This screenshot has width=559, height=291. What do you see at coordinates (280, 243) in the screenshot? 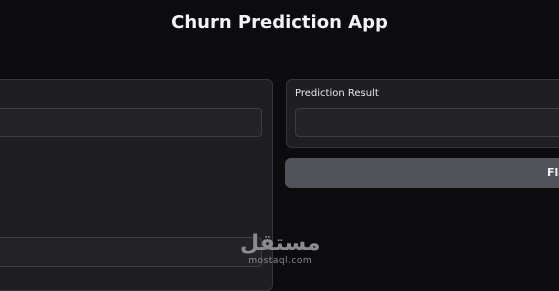
I see `watermark-arabic: مستقل` at bounding box center [280, 243].